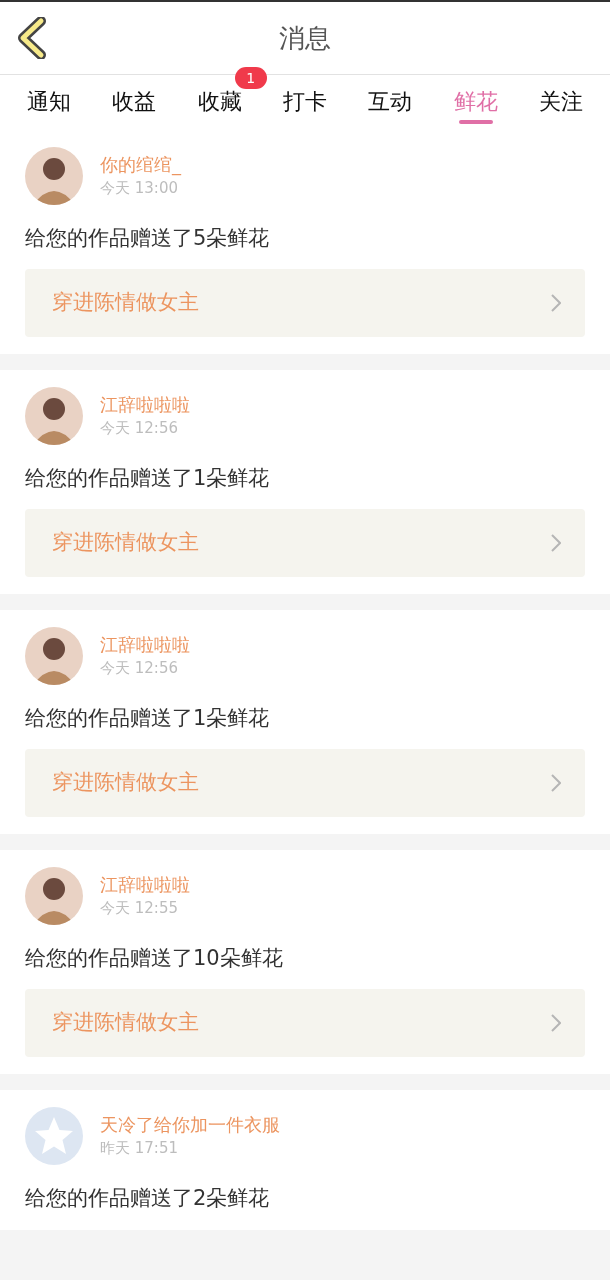 The height and width of the screenshot is (1280, 610). What do you see at coordinates (139, 908) in the screenshot?
I see `message-time: 今天 12:55` at bounding box center [139, 908].